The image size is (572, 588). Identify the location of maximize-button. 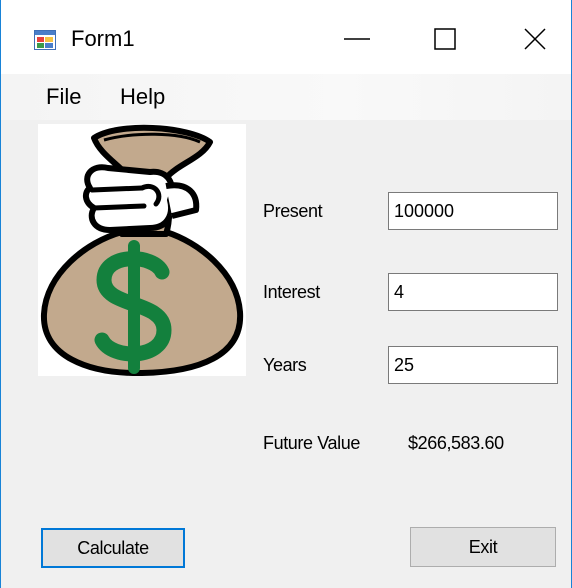
(445, 39).